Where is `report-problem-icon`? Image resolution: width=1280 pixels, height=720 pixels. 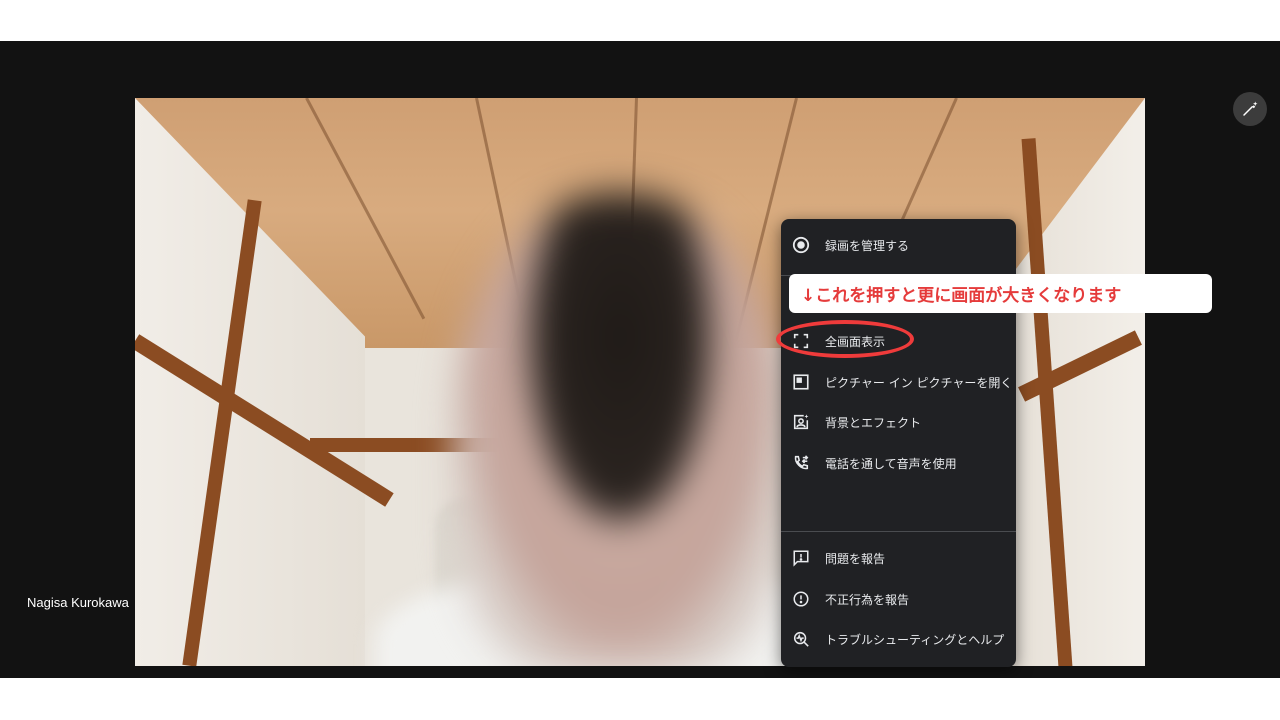
report-problem-icon is located at coordinates (801, 558).